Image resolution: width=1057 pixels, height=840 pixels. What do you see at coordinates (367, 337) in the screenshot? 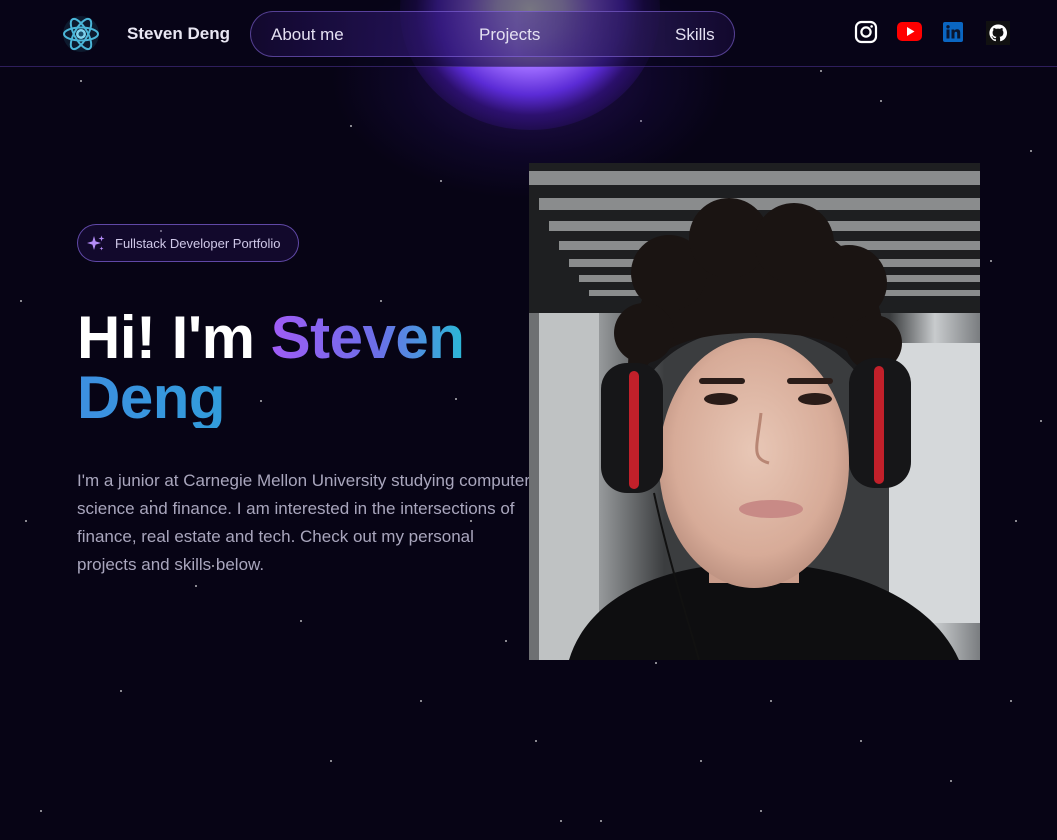
I see `hero-name-first: Steven` at bounding box center [367, 337].